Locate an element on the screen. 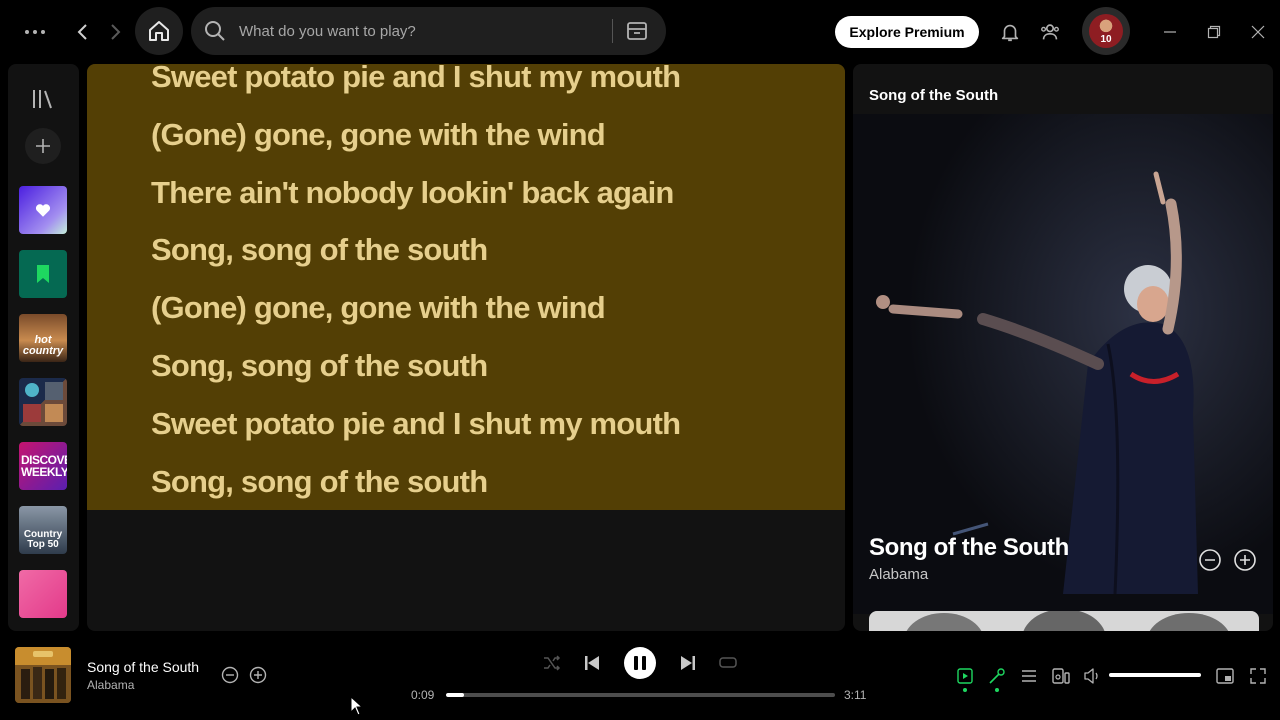 The width and height of the screenshot is (1280, 720). now-playing-artist: Alabama is located at coordinates (898, 574).